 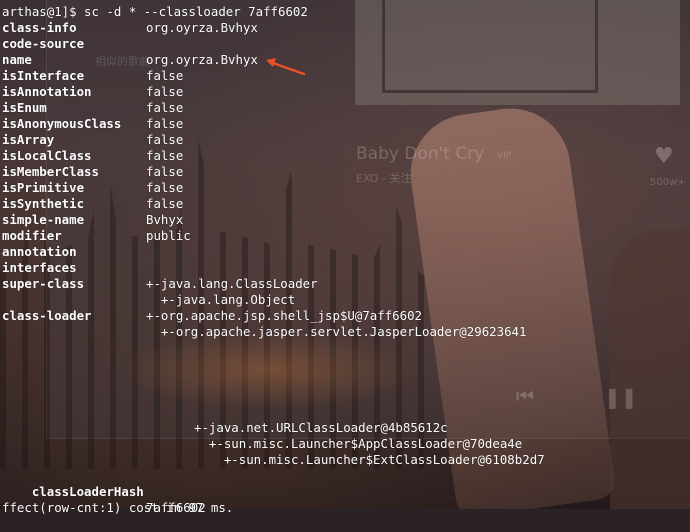 I want to click on detail-row: name org.oyrza.Bvhyx, so click(x=130, y=60).